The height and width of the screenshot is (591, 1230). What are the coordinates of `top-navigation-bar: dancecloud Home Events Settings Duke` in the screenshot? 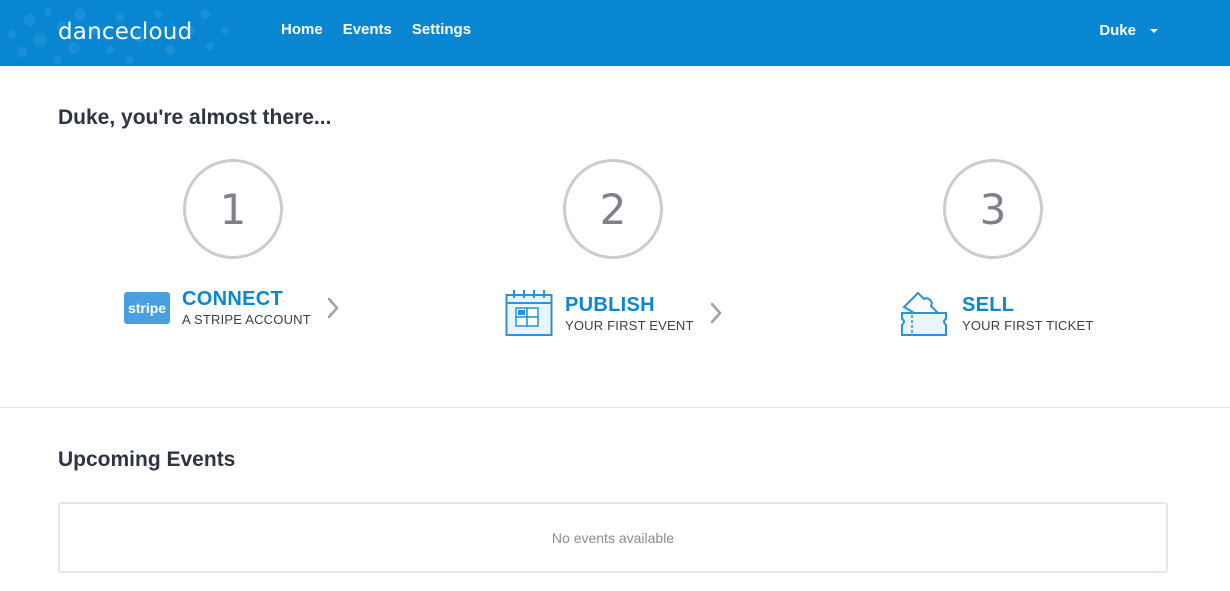 It's located at (615, 33).